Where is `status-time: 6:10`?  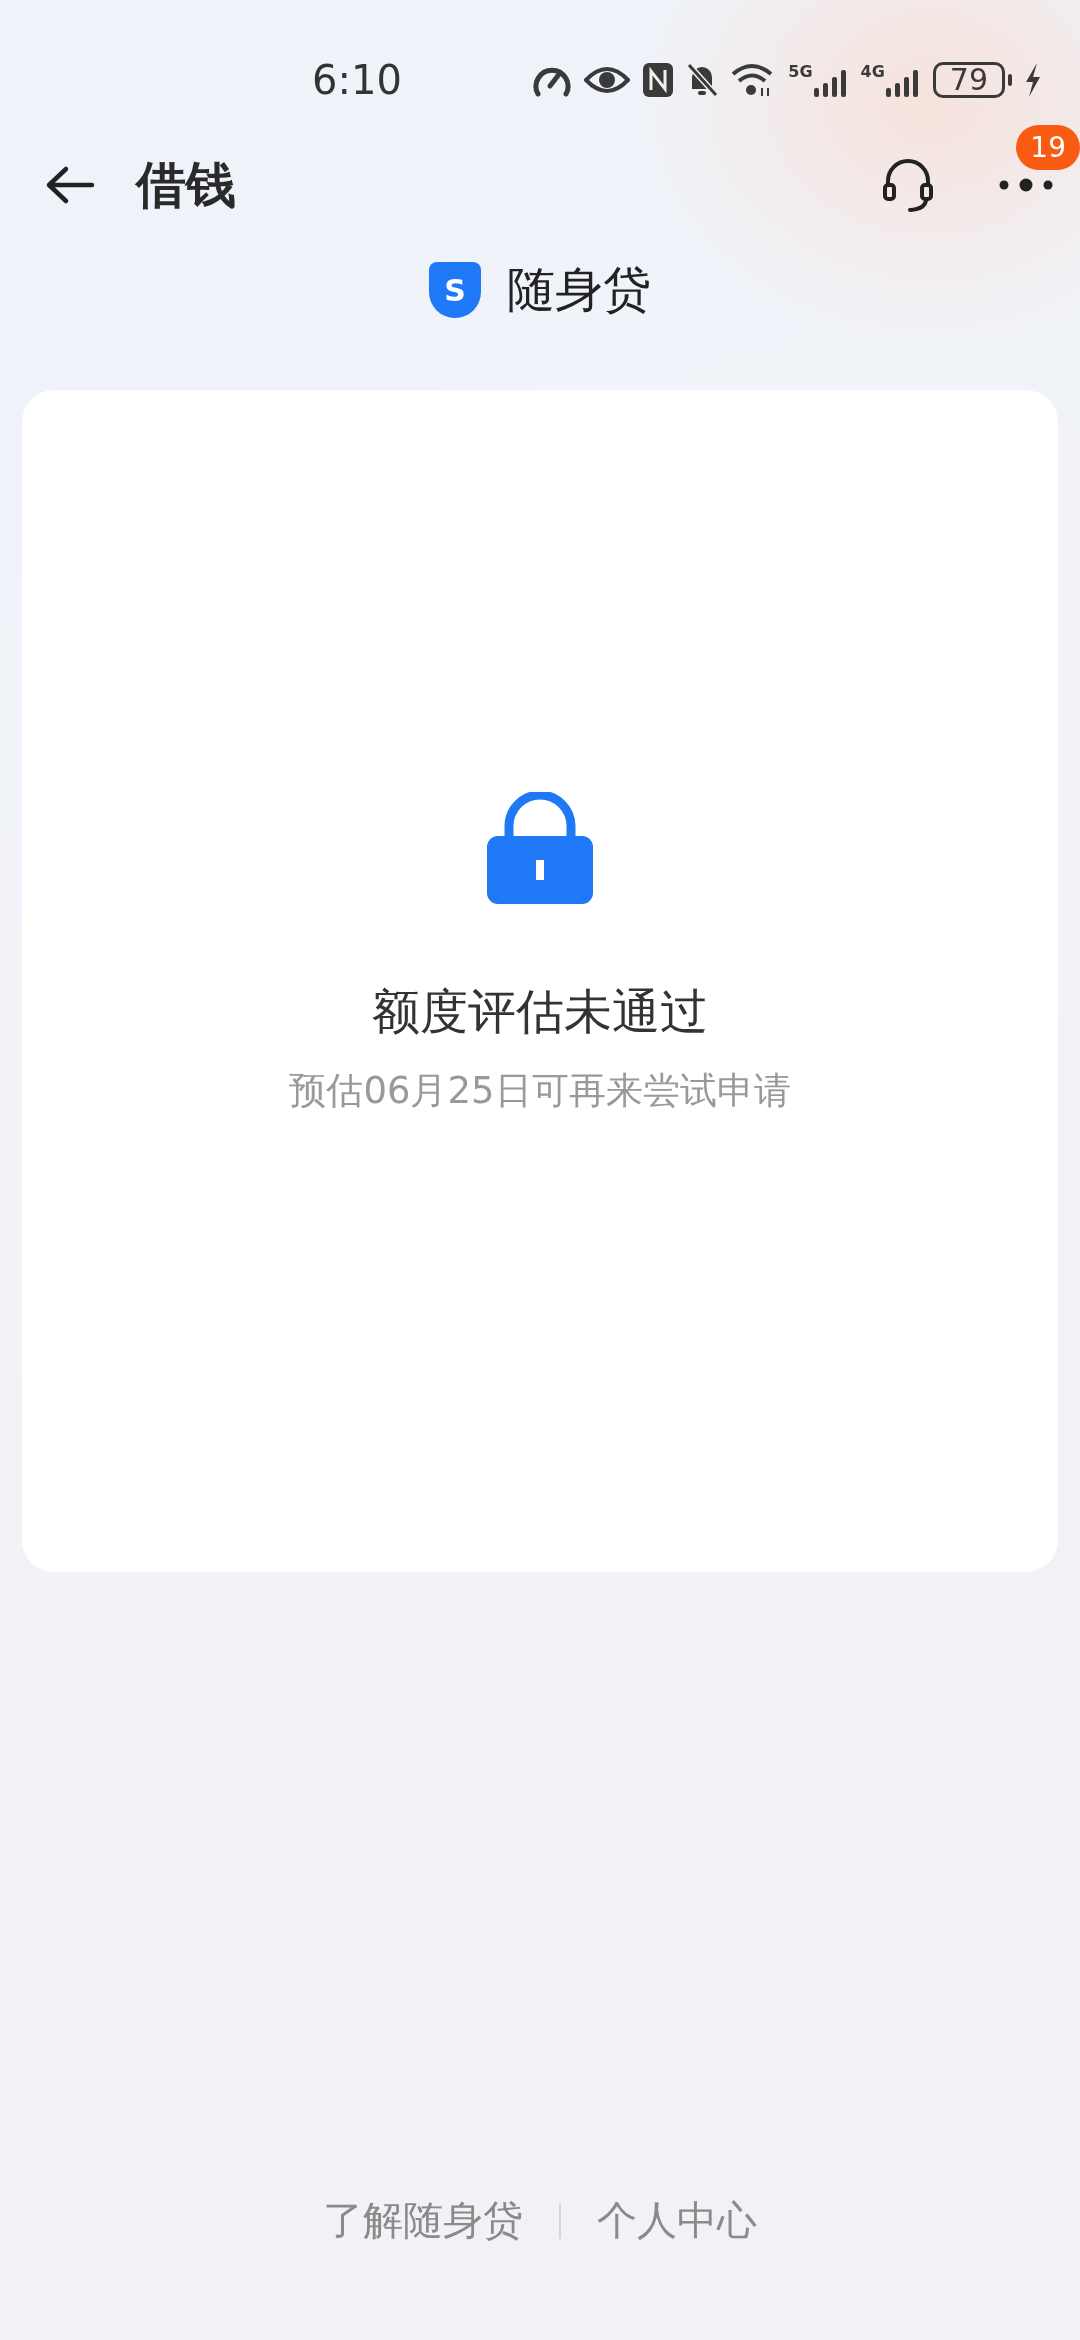 status-time: 6:10 is located at coordinates (357, 80).